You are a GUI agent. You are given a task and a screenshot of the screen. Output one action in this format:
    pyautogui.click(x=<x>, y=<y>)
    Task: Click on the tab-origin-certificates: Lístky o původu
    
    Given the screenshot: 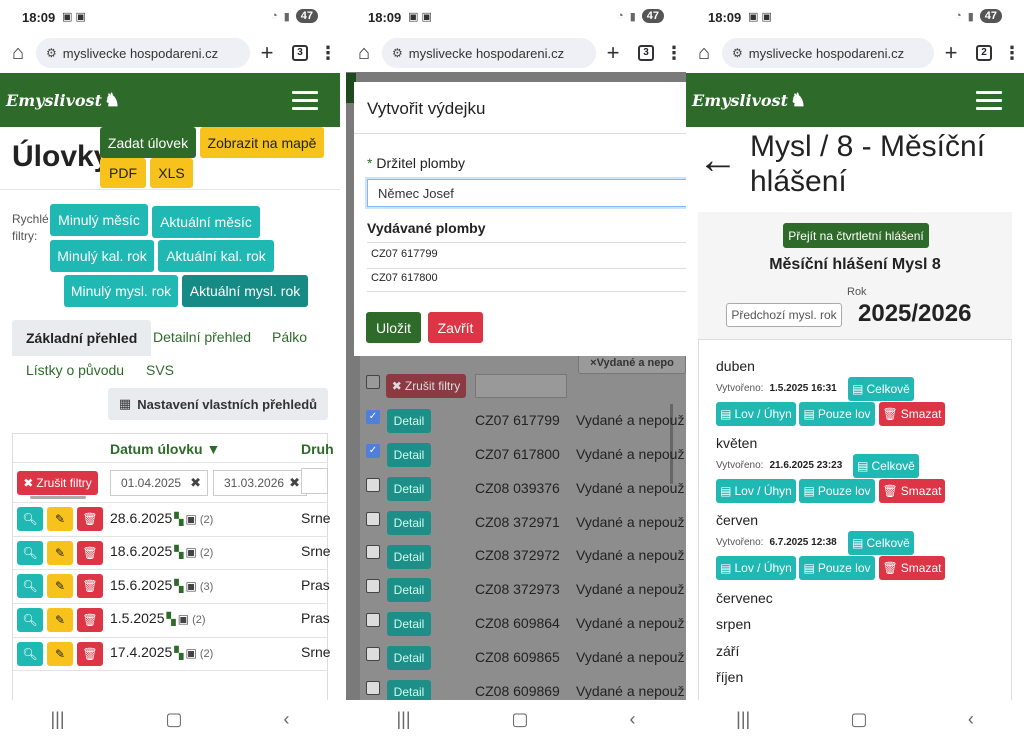 What is the action you would take?
    pyautogui.click(x=75, y=370)
    